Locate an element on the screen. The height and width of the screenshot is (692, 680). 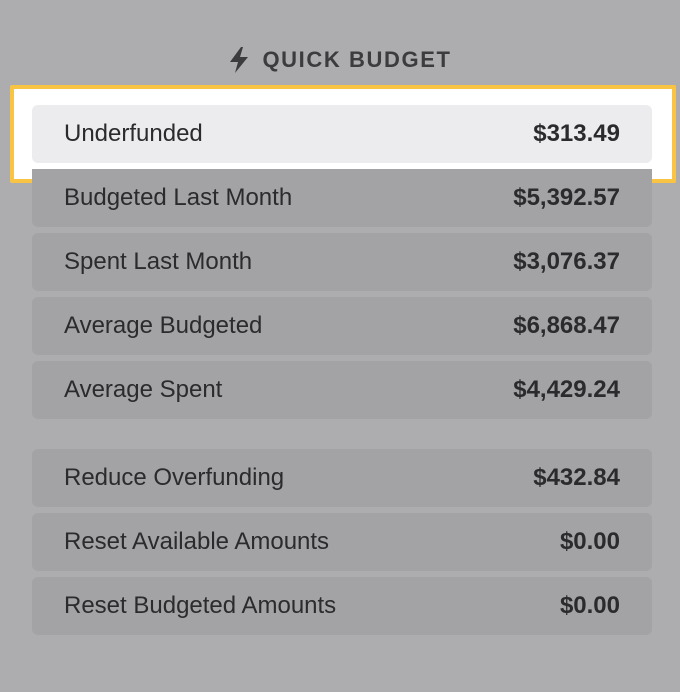
row-label: Average Spent is located at coordinates (143, 389).